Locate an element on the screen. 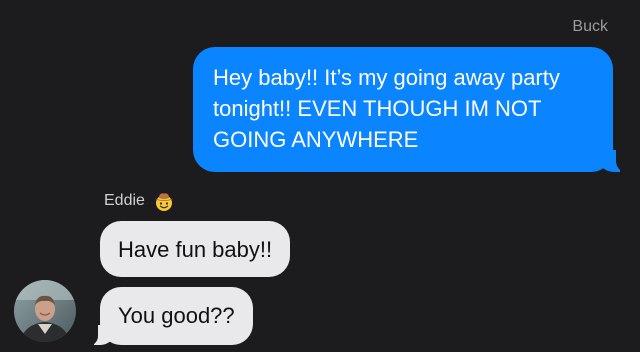 Image resolution: width=640 pixels, height=352 pixels. avatar is located at coordinates (45, 311).